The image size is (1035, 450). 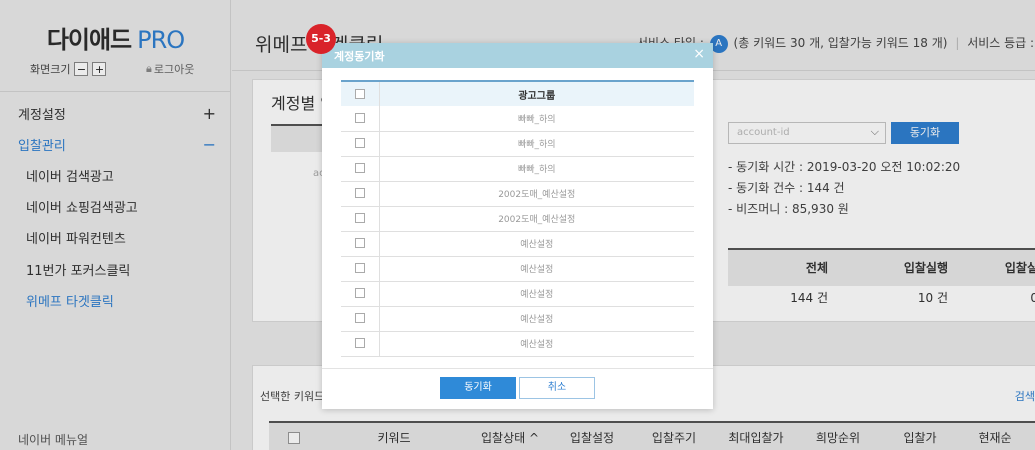 What do you see at coordinates (359, 93) in the screenshot?
I see `select-all-checkbox` at bounding box center [359, 93].